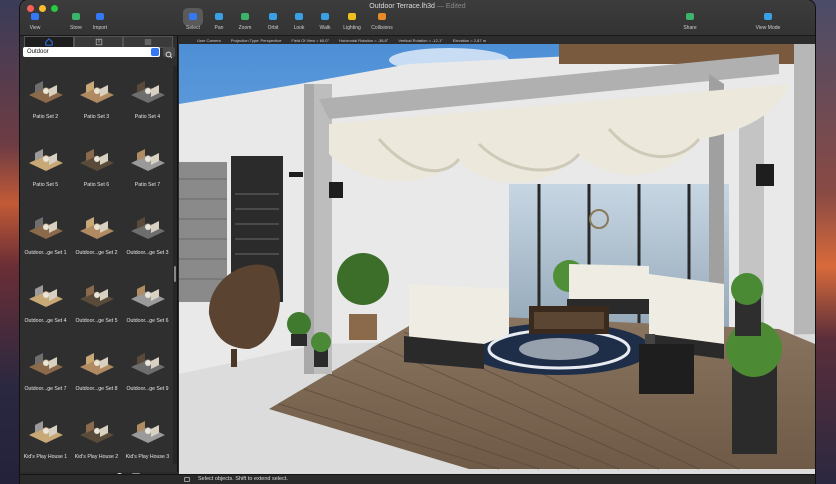  I want to click on chevron-down-icon, so click(155, 52).